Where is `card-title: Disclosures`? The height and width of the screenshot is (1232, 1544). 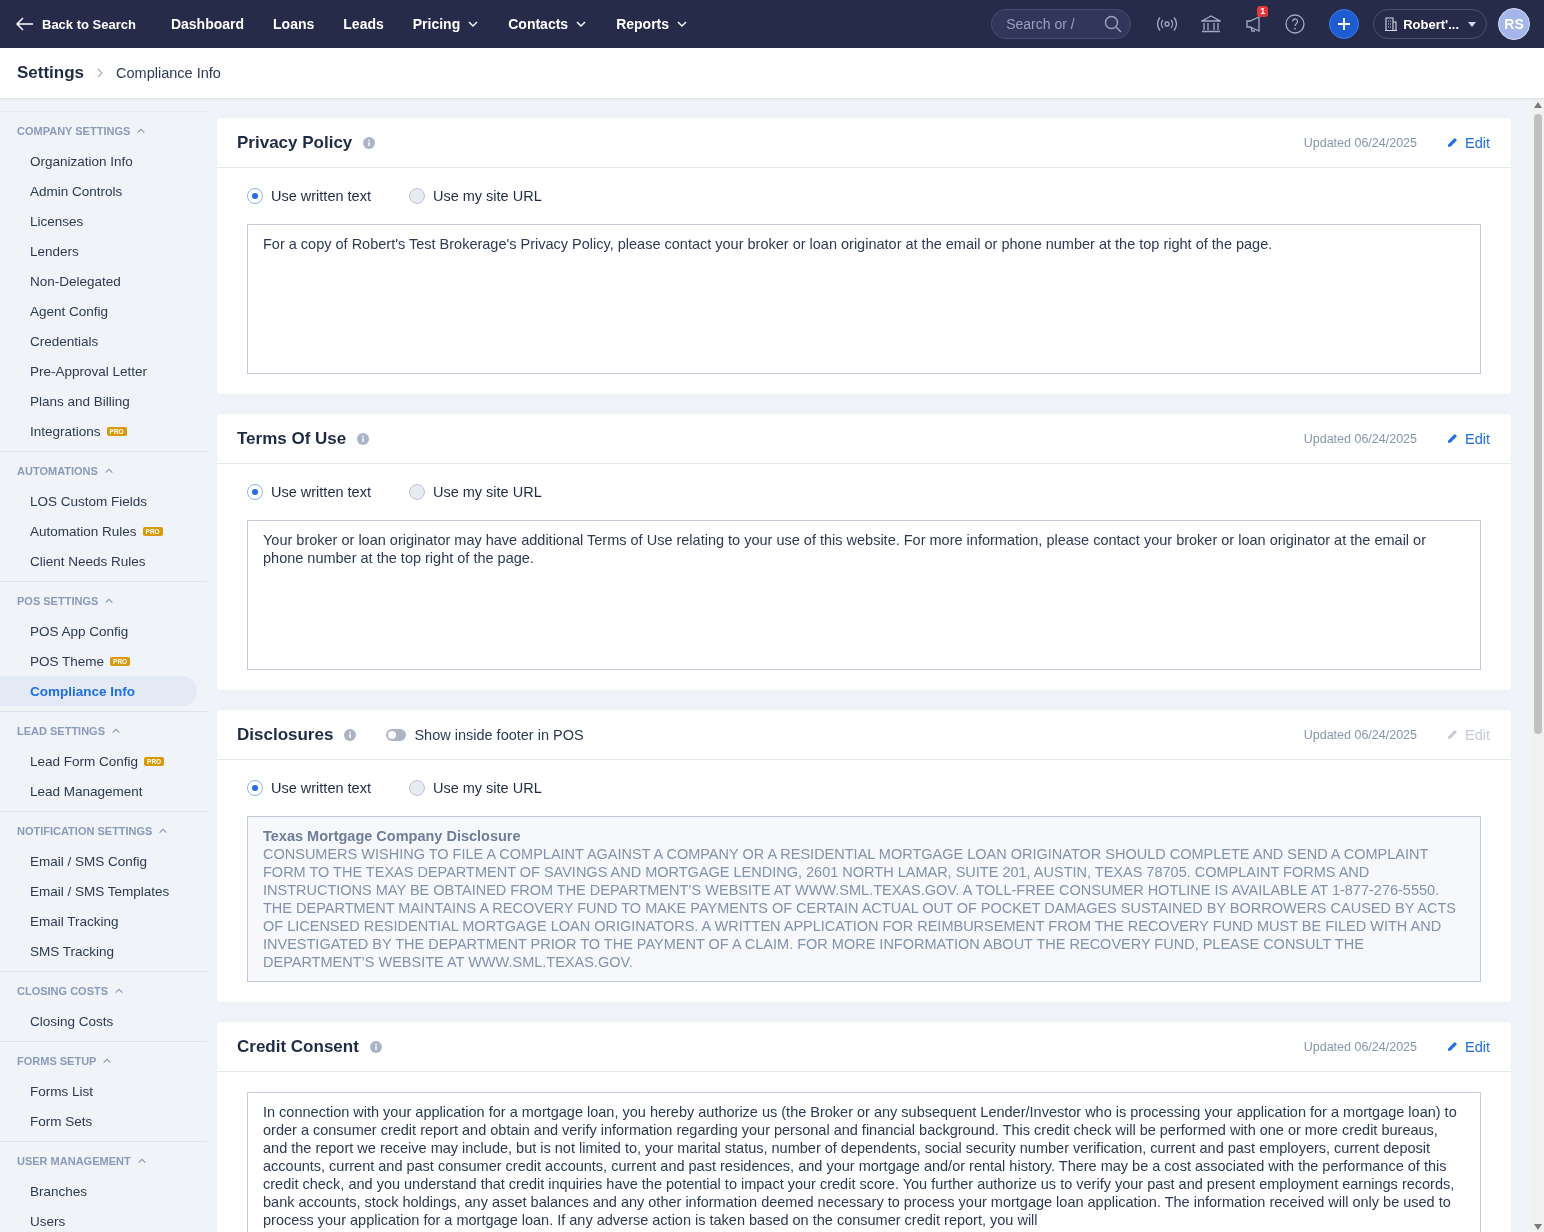 card-title: Disclosures is located at coordinates (285, 734).